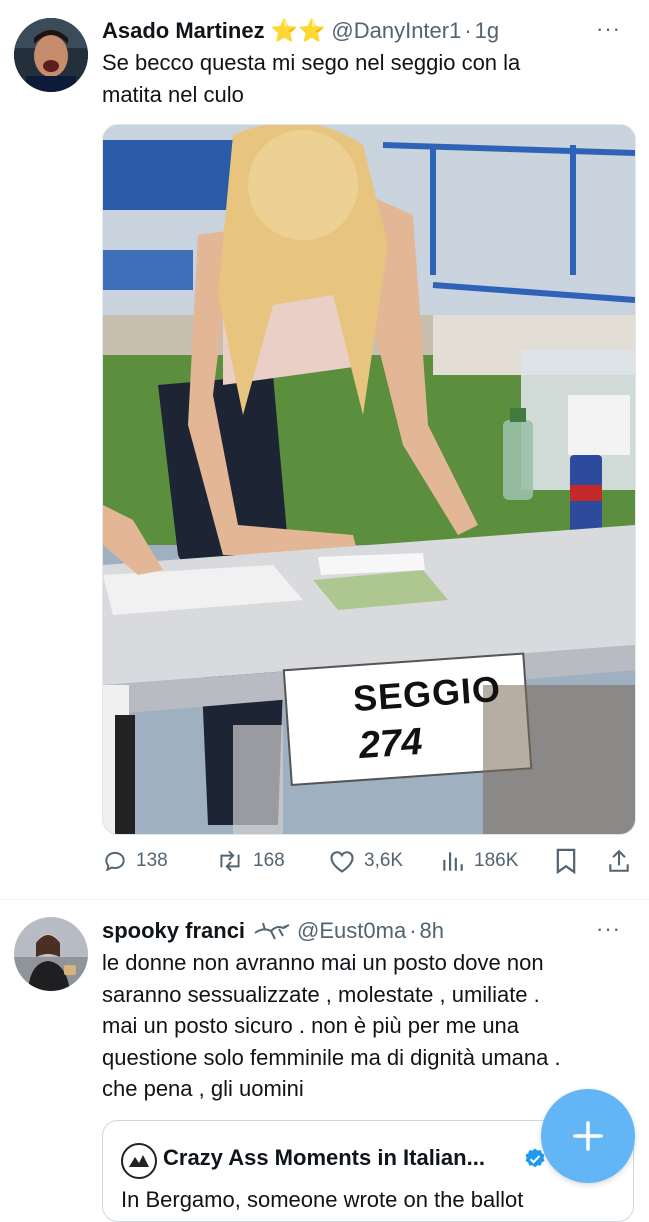 This screenshot has width=649, height=1222. I want to click on repost-count: 168, so click(269, 860).